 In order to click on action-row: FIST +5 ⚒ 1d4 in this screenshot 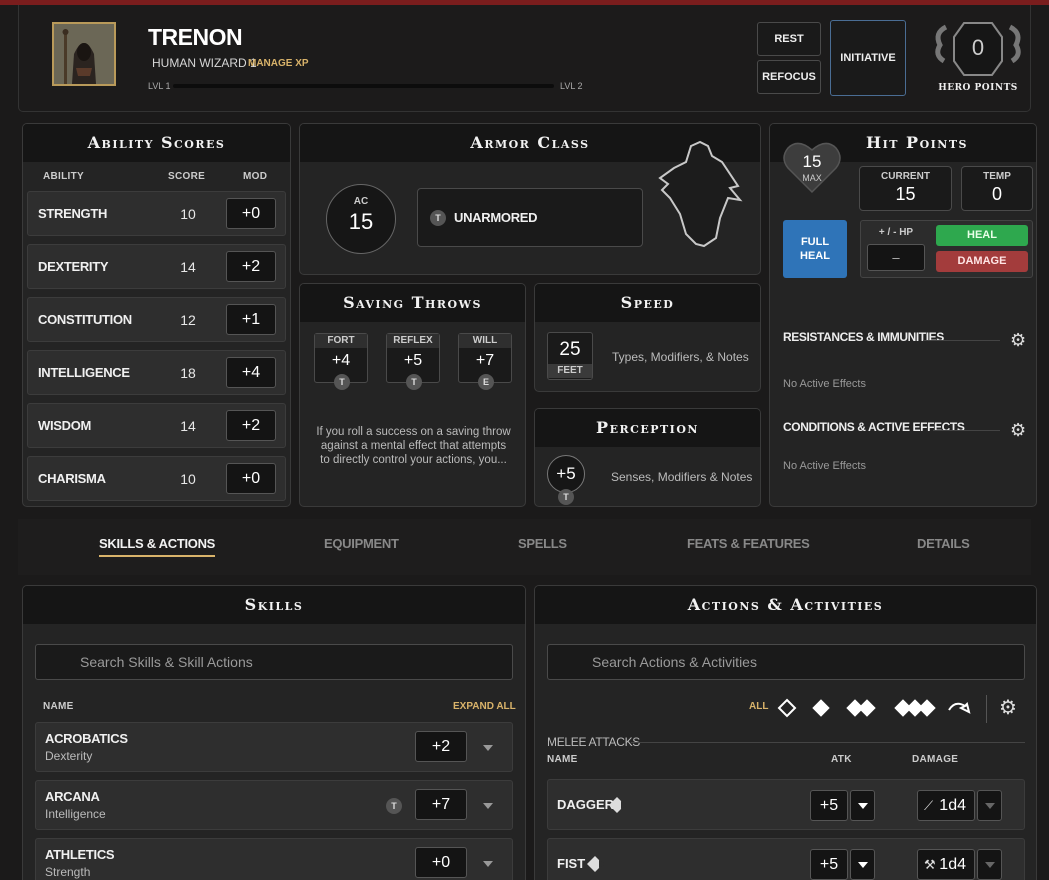, I will do `click(786, 859)`.